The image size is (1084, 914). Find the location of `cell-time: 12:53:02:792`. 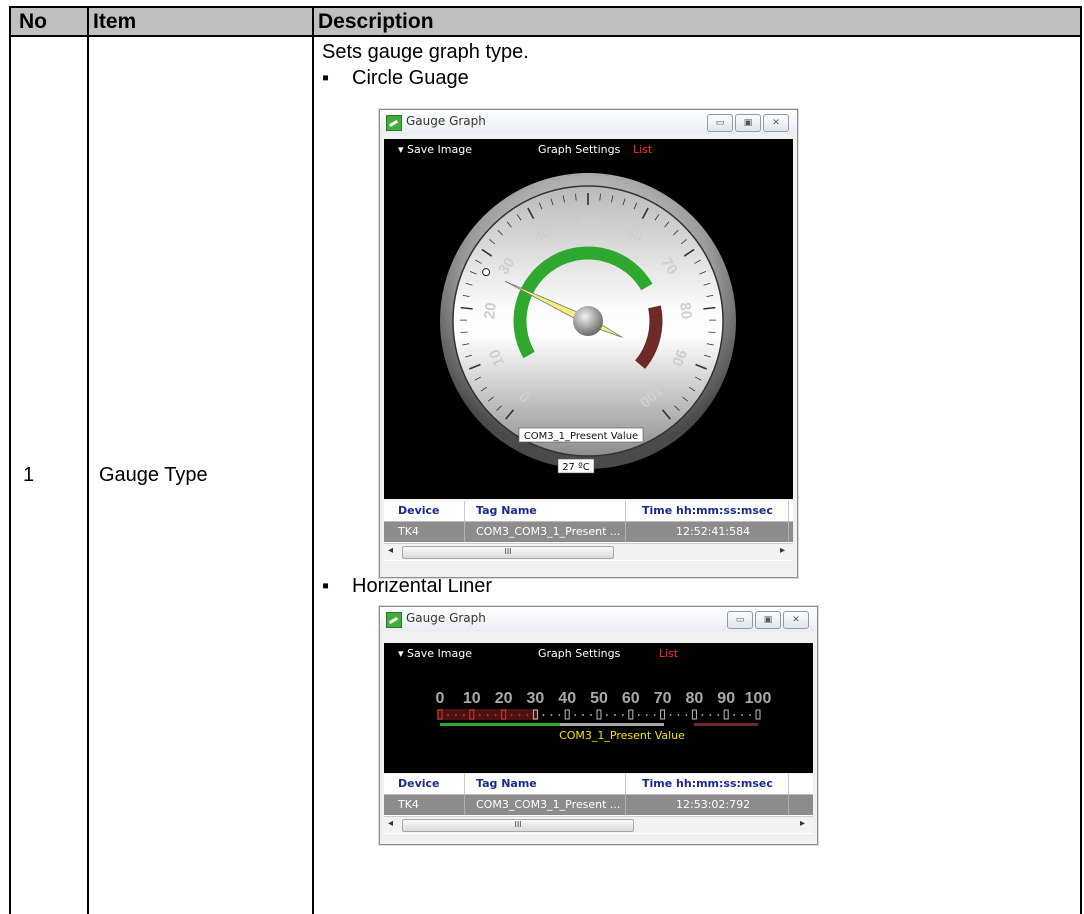

cell-time: 12:53:02:792 is located at coordinates (713, 804).